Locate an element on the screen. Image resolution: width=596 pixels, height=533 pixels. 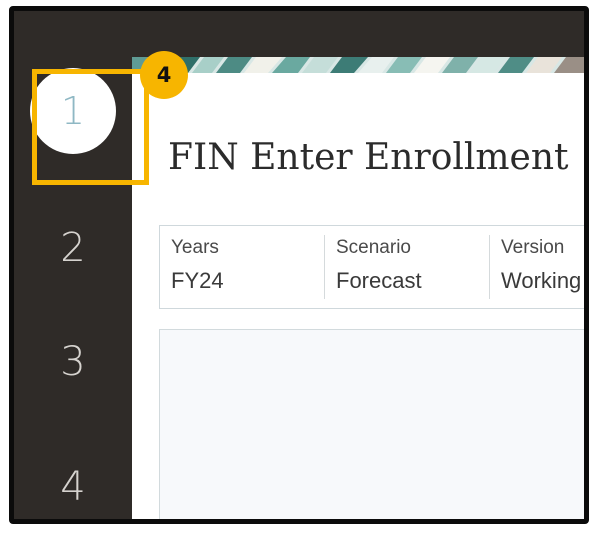
pov-scenario-label: Scenario is located at coordinates (373, 247).